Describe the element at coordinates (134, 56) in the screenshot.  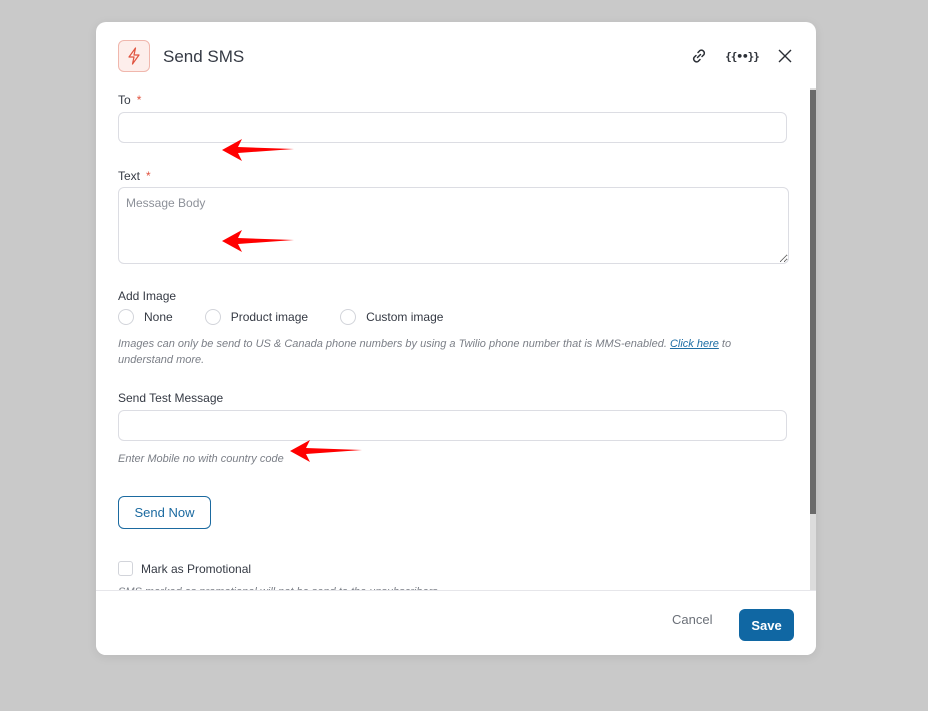
I see `lightning-icon` at that location.